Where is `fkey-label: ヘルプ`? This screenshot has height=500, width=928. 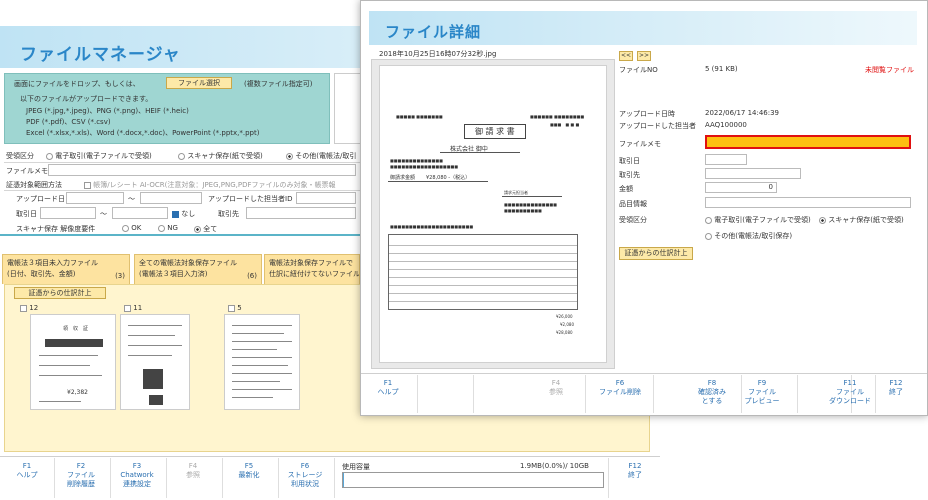 fkey-label: ヘルプ is located at coordinates (27, 475).